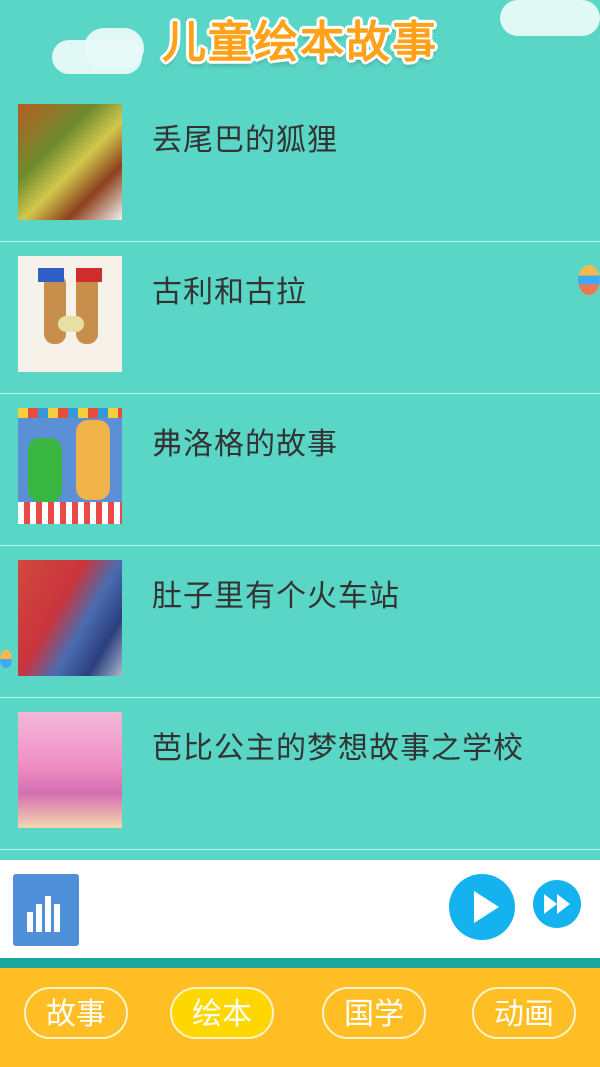  Describe the element at coordinates (374, 1013) in the screenshot. I see `tab-chinese-classics: 国学` at that location.